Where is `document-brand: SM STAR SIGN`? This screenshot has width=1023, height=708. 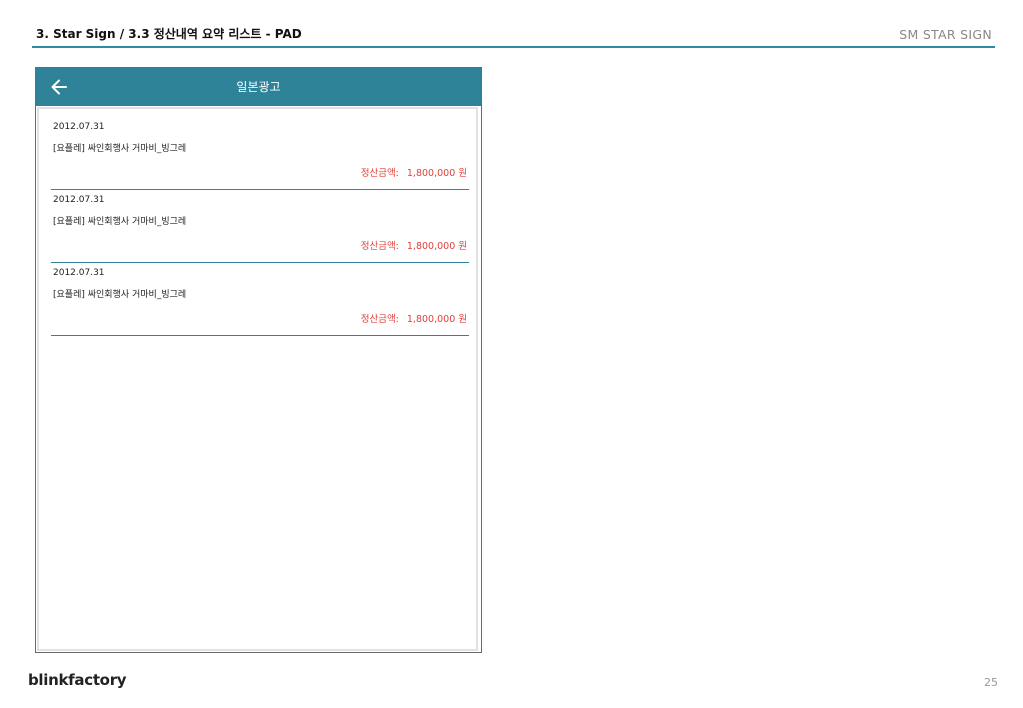
document-brand: SM STAR SIGN is located at coordinates (945, 34).